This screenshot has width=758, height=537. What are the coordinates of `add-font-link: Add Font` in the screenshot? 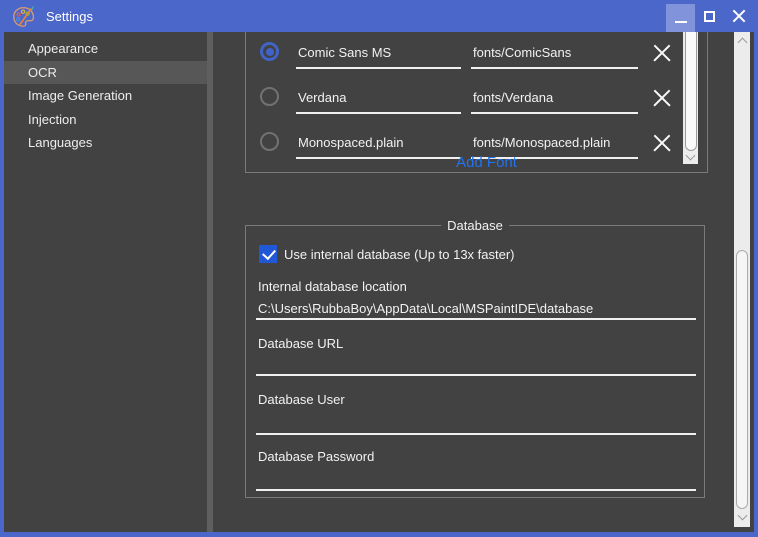 It's located at (486, 162).